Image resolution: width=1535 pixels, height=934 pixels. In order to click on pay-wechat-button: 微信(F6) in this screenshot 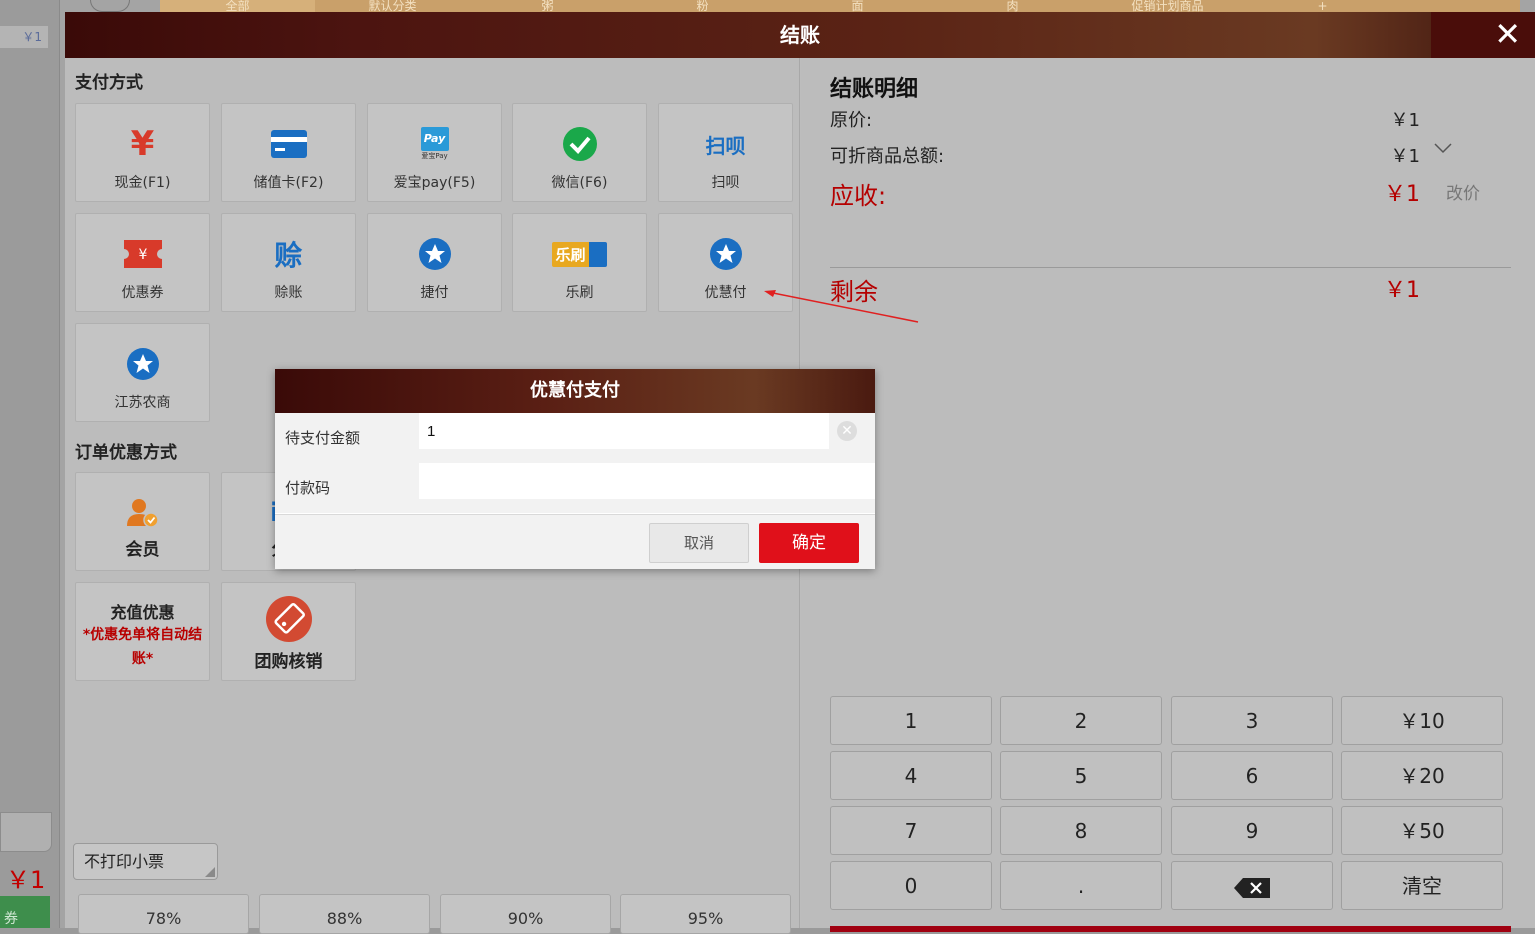, I will do `click(579, 152)`.